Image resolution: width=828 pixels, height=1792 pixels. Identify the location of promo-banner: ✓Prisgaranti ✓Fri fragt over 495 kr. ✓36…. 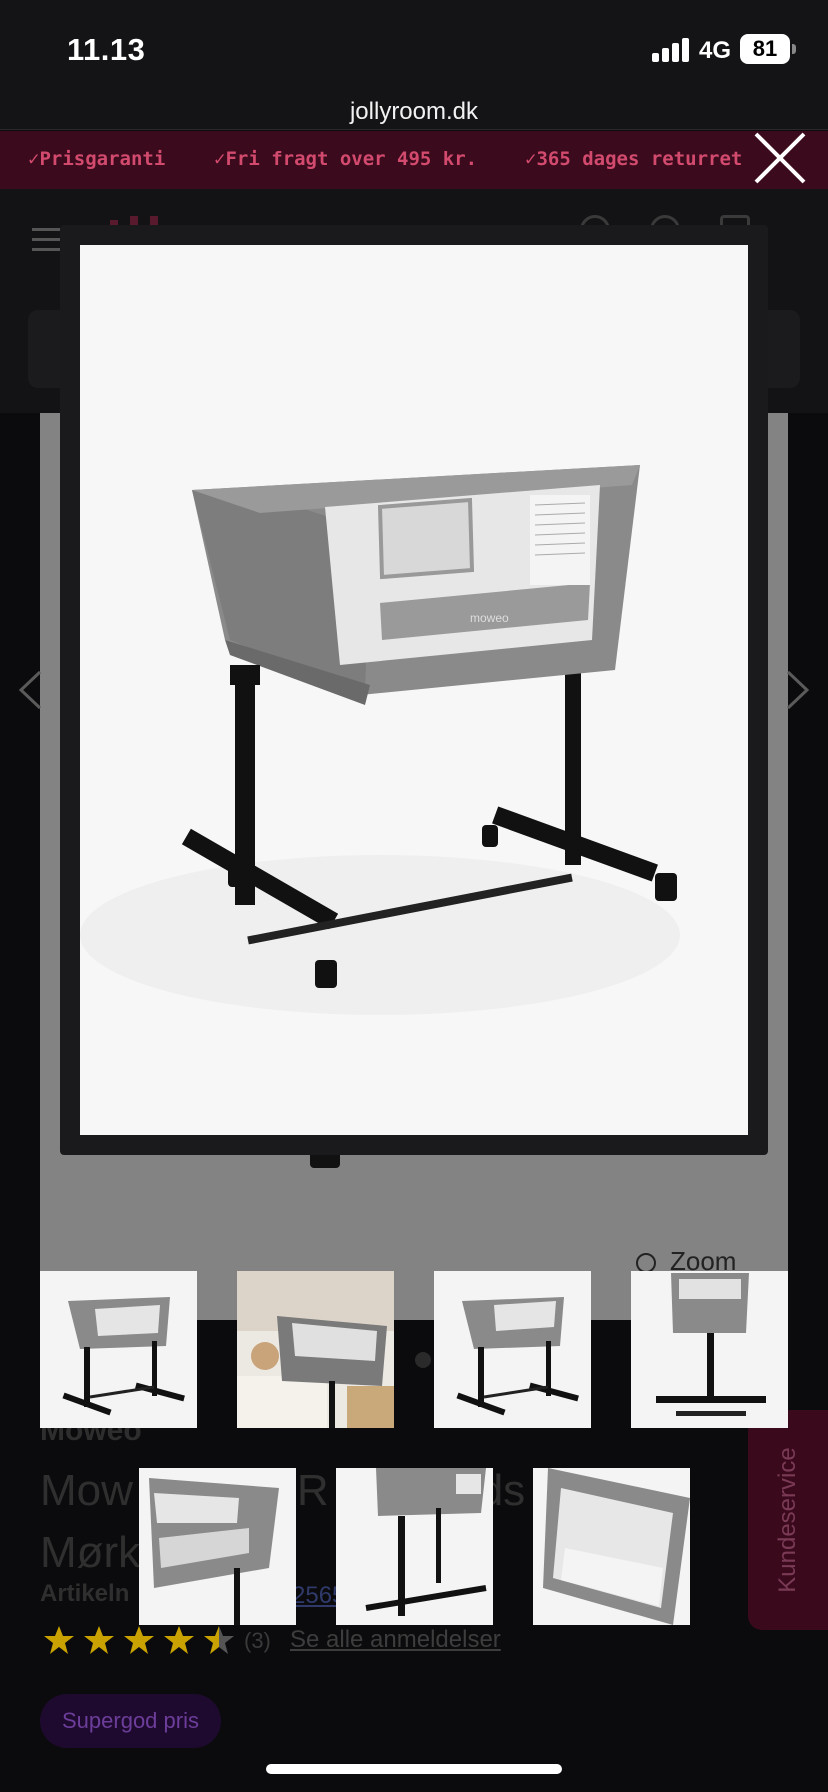
(414, 160).